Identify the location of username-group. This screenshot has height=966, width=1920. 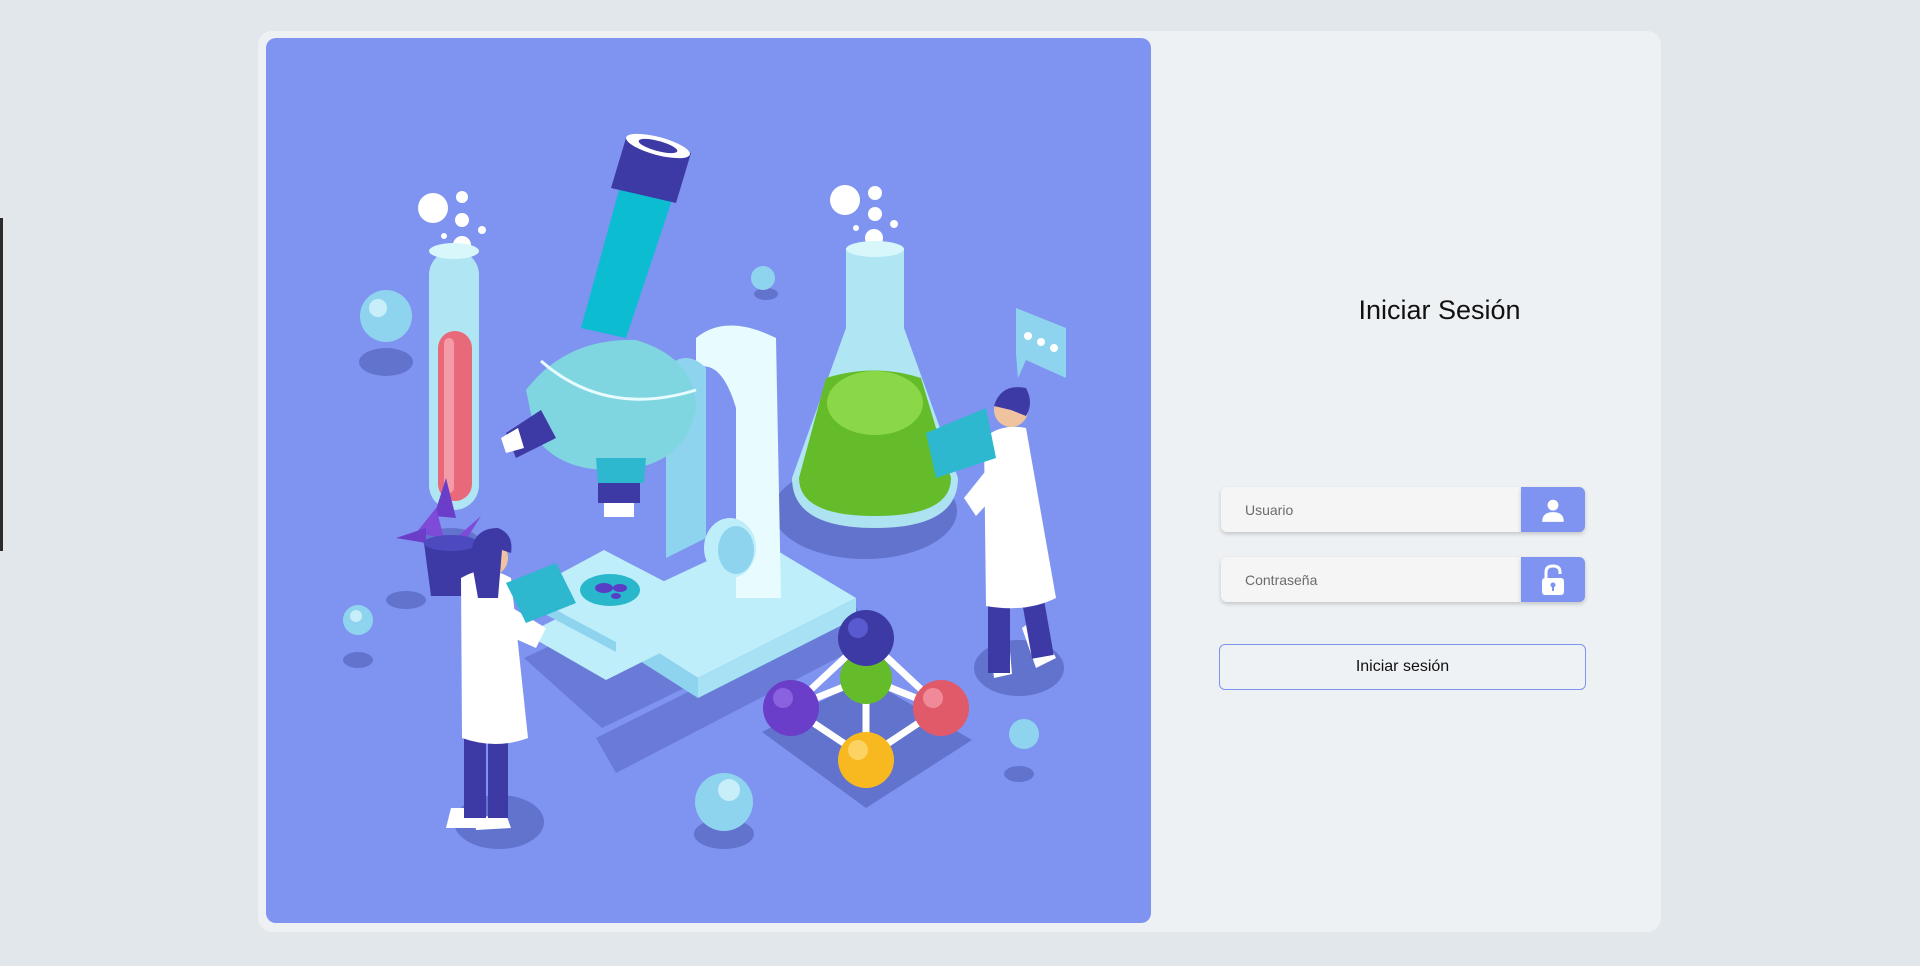
(1403, 509).